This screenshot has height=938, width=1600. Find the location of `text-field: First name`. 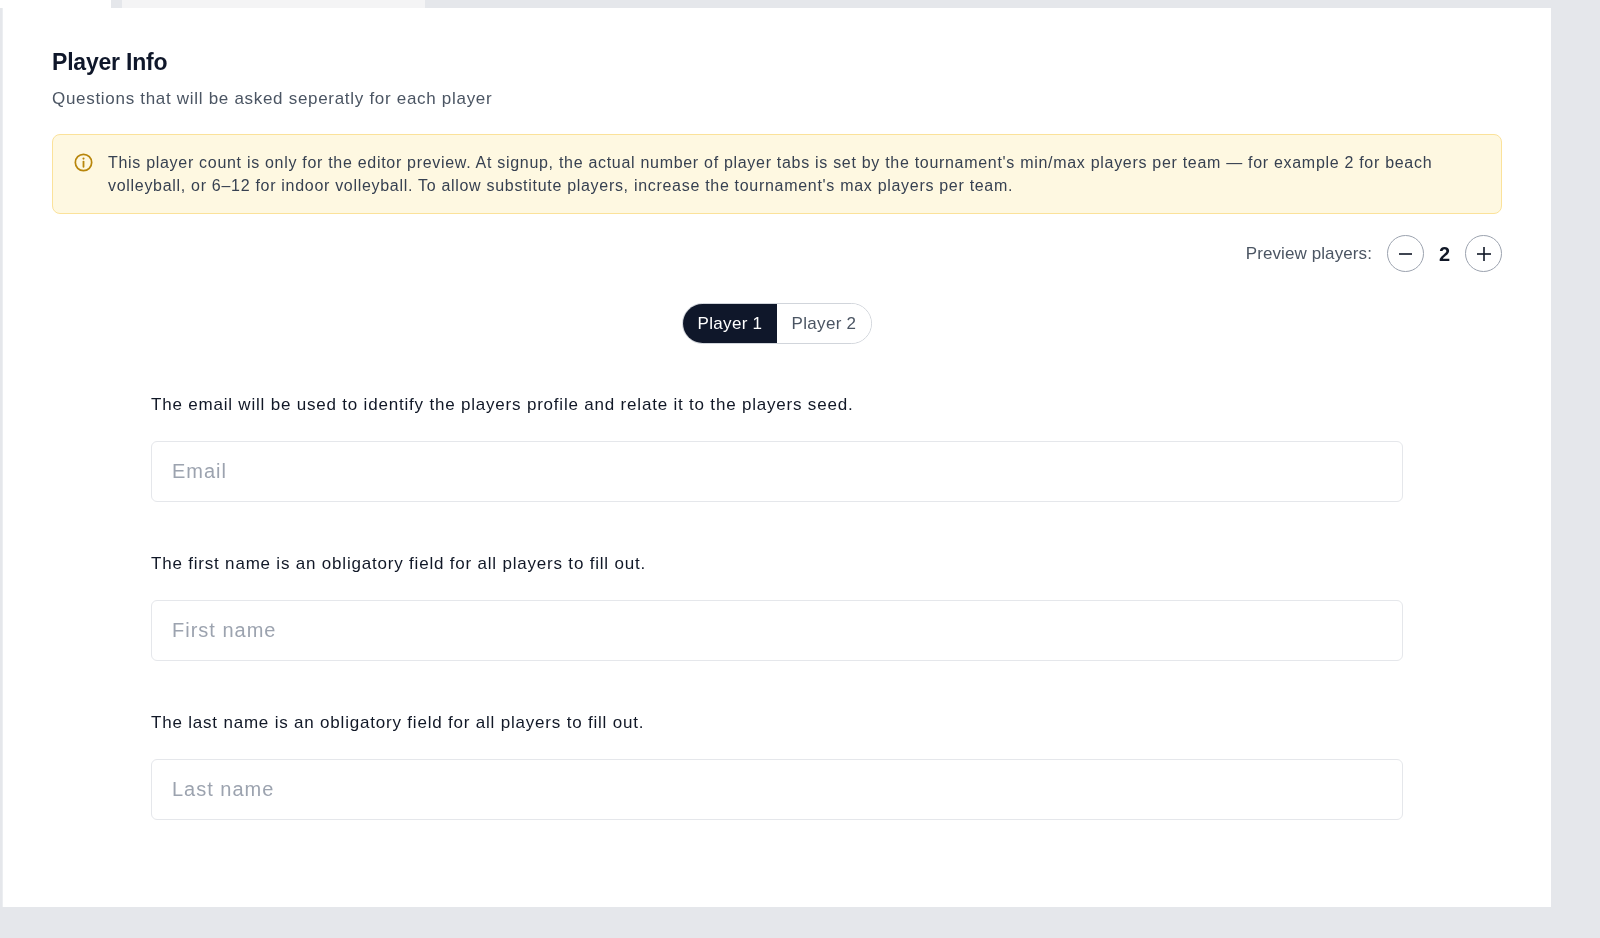

text-field: First name is located at coordinates (777, 630).